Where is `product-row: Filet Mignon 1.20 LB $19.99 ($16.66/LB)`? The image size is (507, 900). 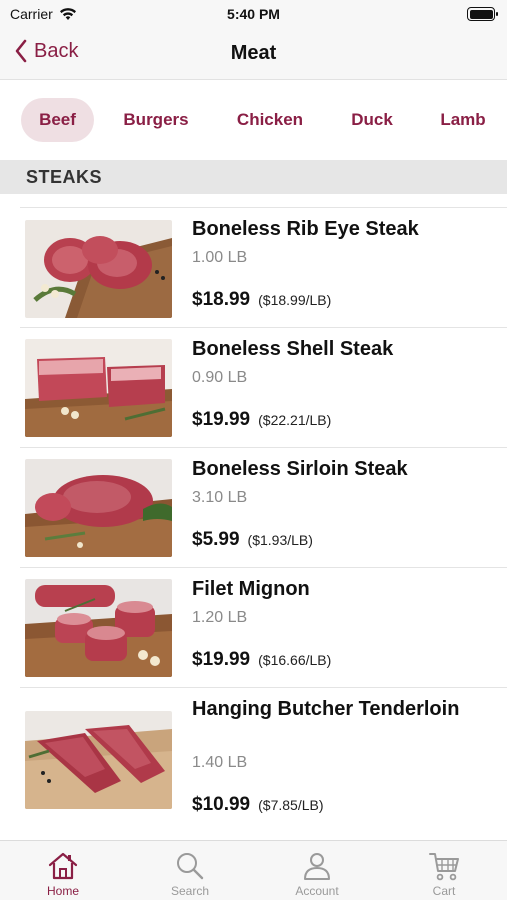
product-row: Filet Mignon 1.20 LB $19.99 ($16.66/LB) is located at coordinates (253, 627).